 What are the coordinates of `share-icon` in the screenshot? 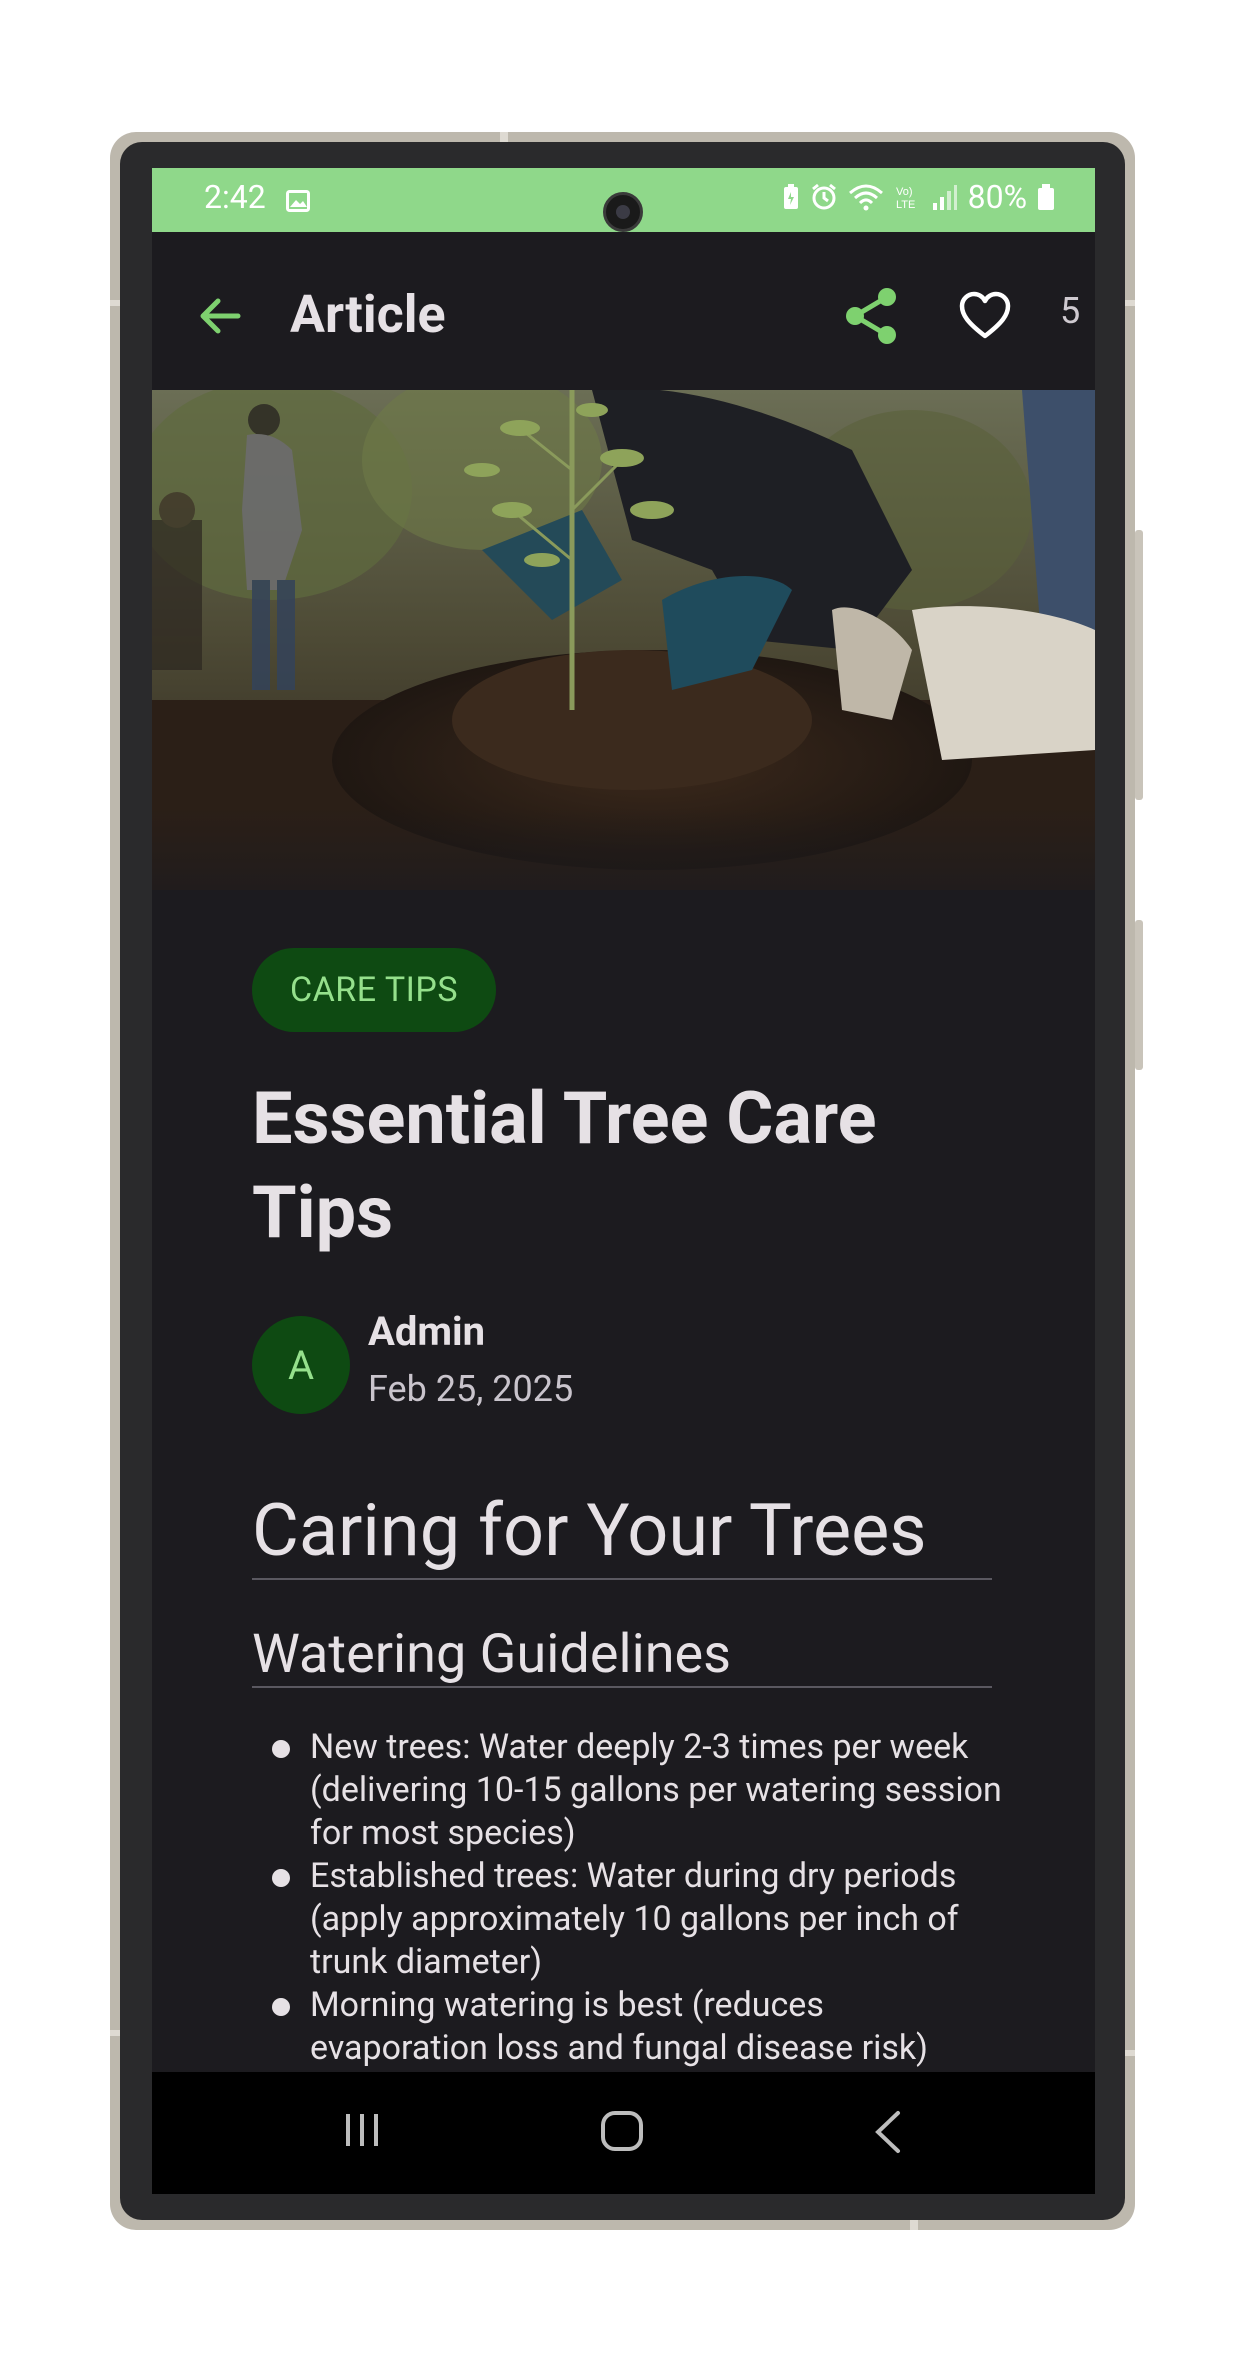 It's located at (872, 316).